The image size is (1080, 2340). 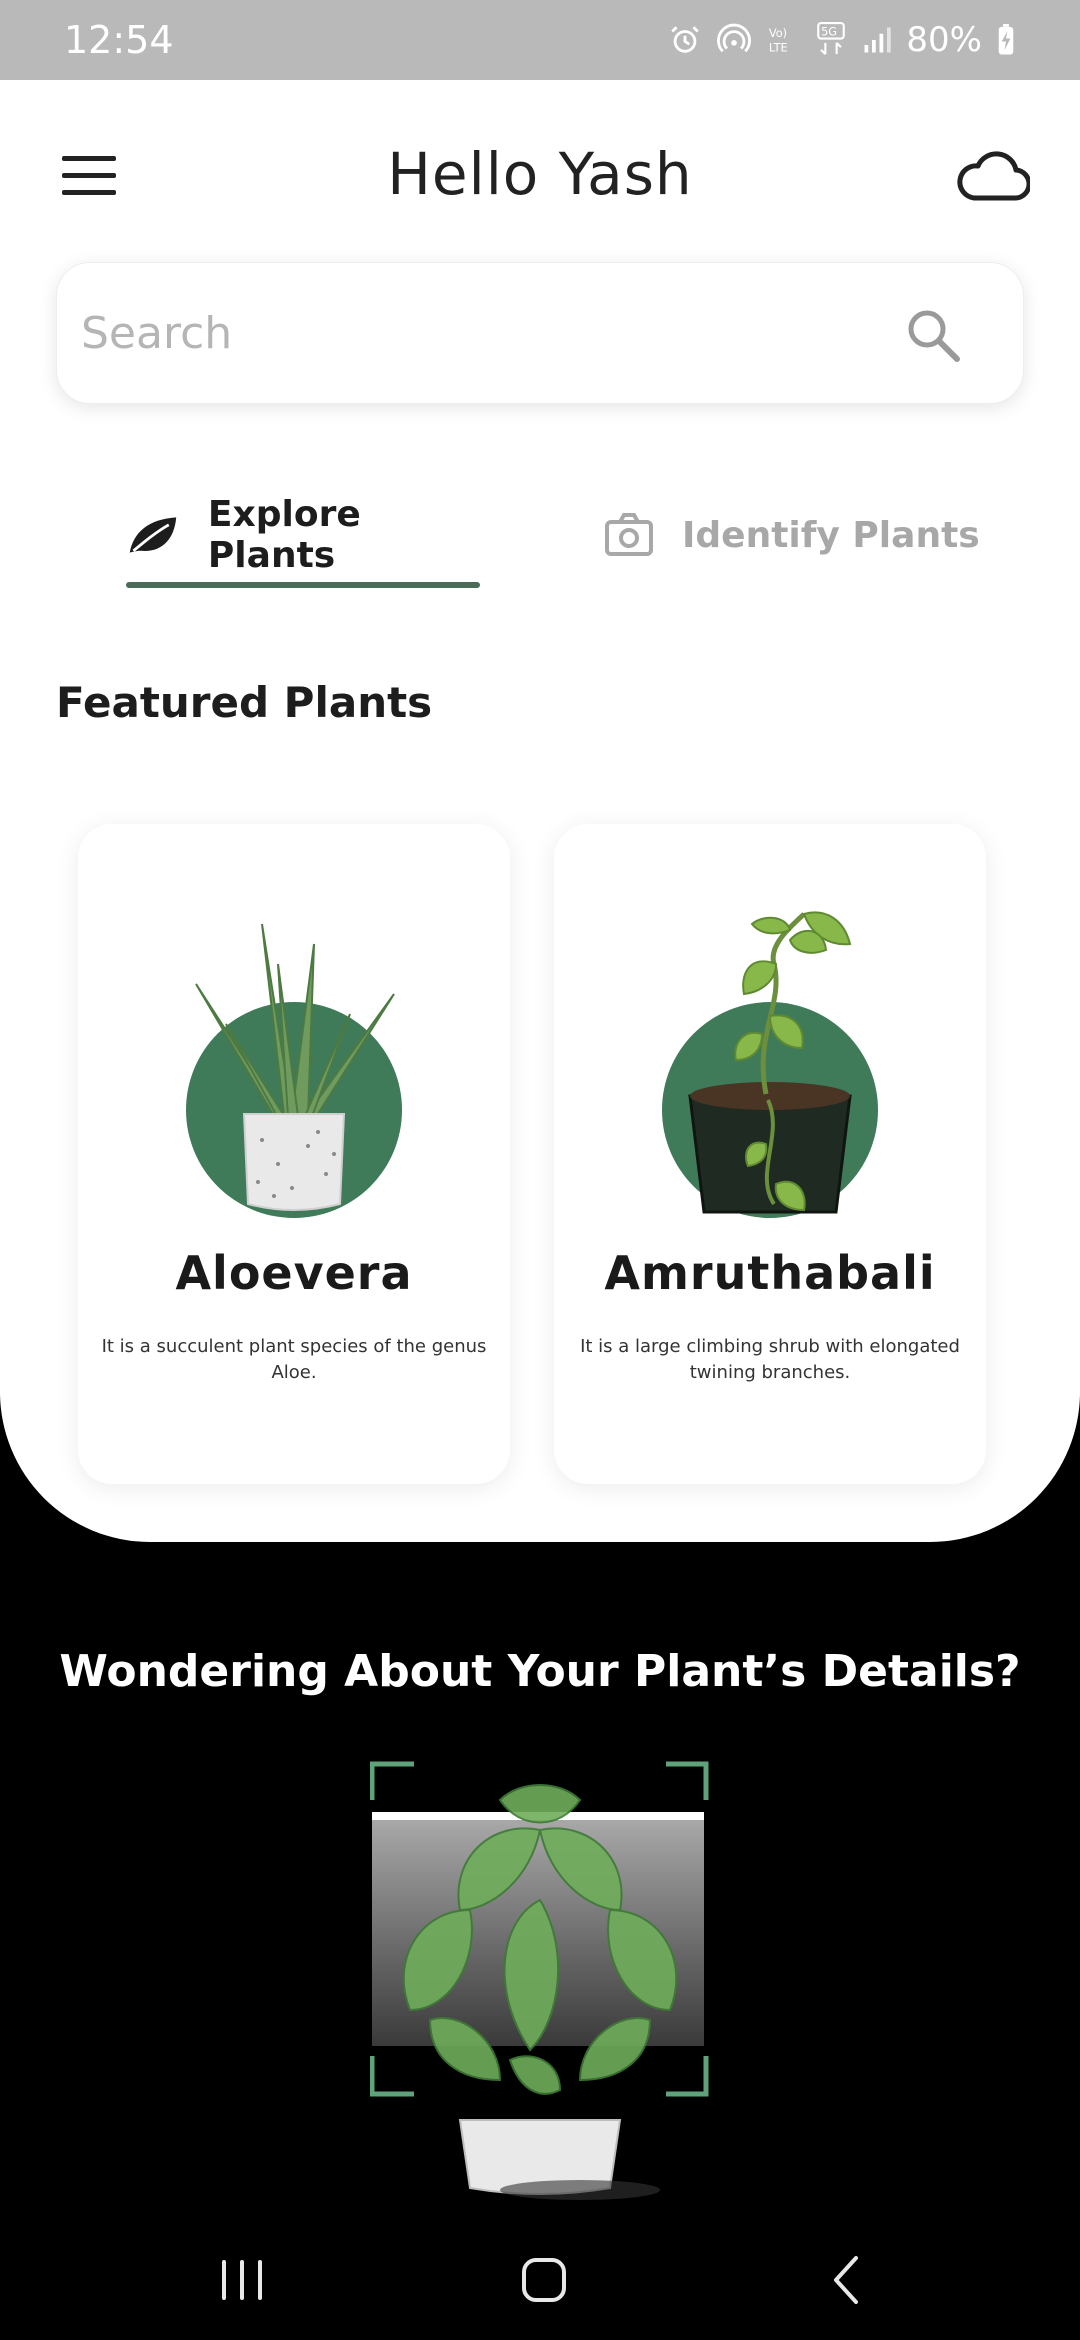 What do you see at coordinates (770, 1064) in the screenshot?
I see `amruthabali-image` at bounding box center [770, 1064].